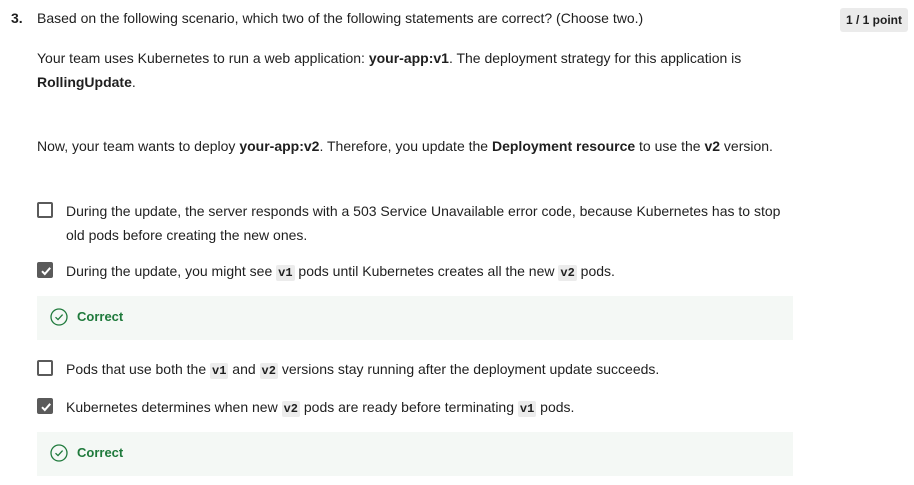 This screenshot has width=914, height=485. Describe the element at coordinates (174, 407) in the screenshot. I see `option-text: Kubernetes determines when new` at that location.